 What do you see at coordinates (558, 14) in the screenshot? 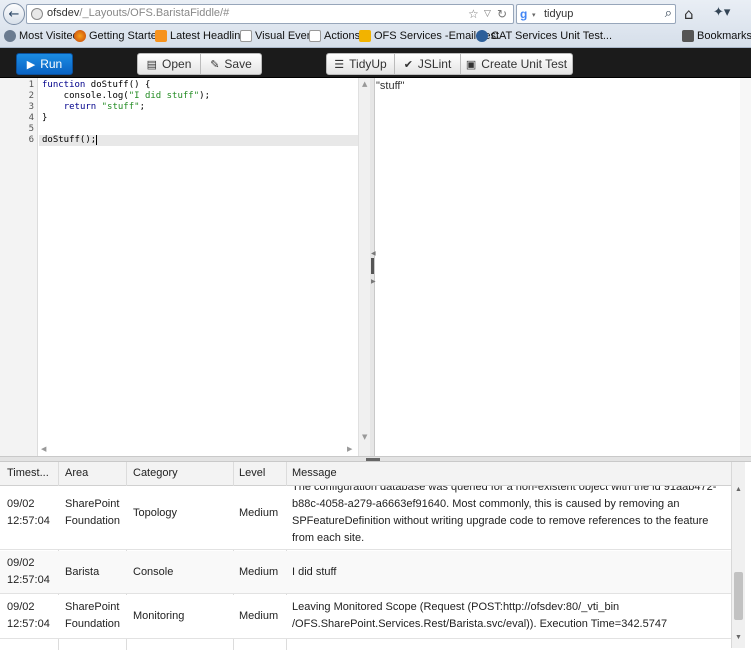
I see `search-input: tidyup` at bounding box center [558, 14].